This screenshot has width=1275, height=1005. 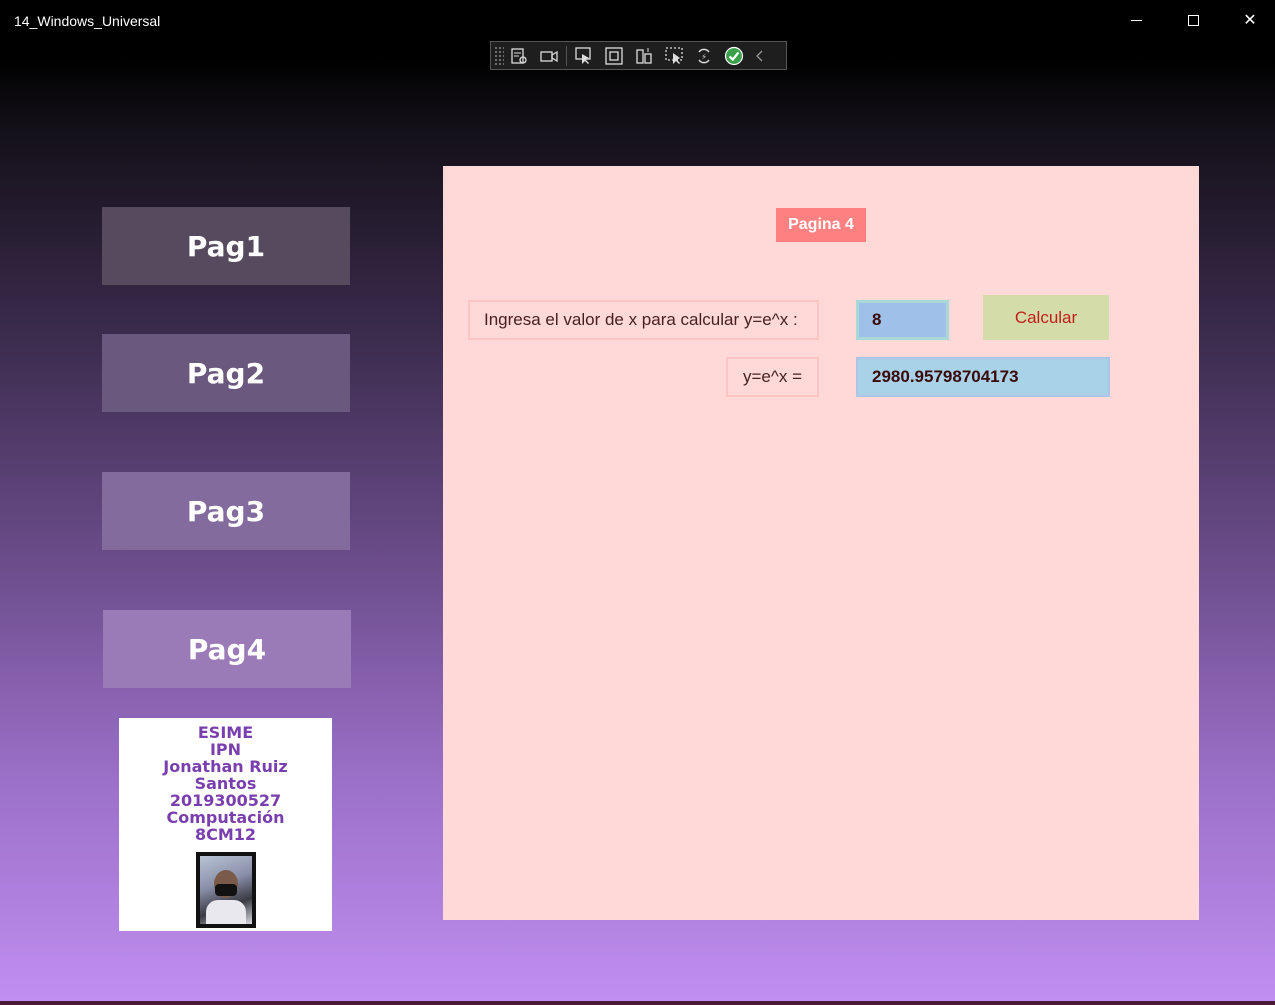 I want to click on student-photo, so click(x=225, y=890).